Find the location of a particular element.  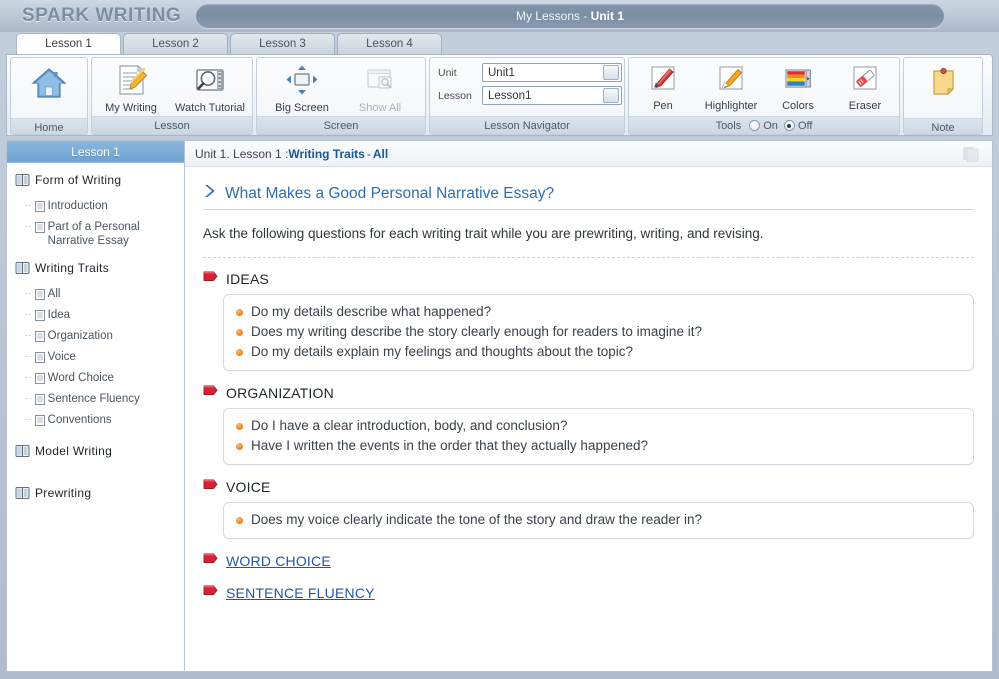

my-writing-button: My Writing is located at coordinates (131, 87).